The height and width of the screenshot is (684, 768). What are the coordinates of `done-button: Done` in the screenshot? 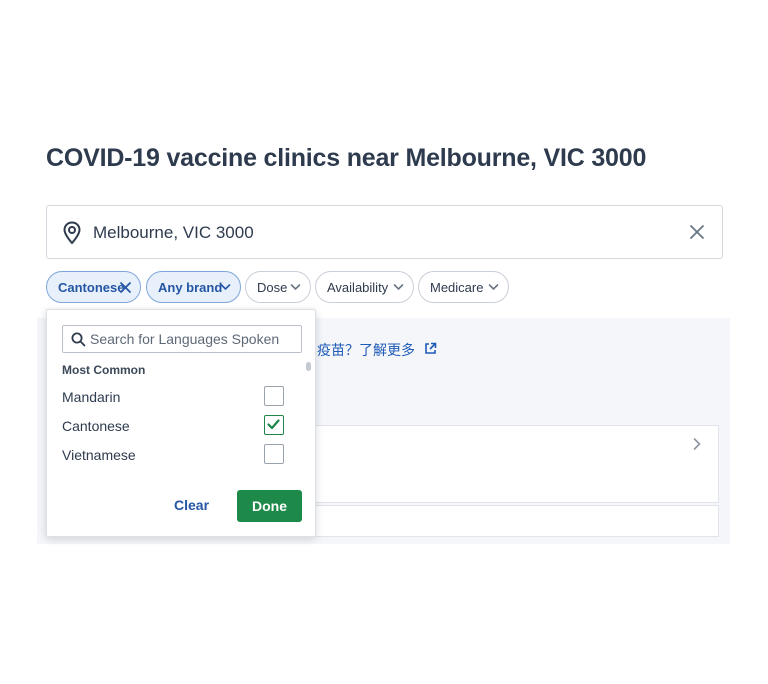 It's located at (269, 506).